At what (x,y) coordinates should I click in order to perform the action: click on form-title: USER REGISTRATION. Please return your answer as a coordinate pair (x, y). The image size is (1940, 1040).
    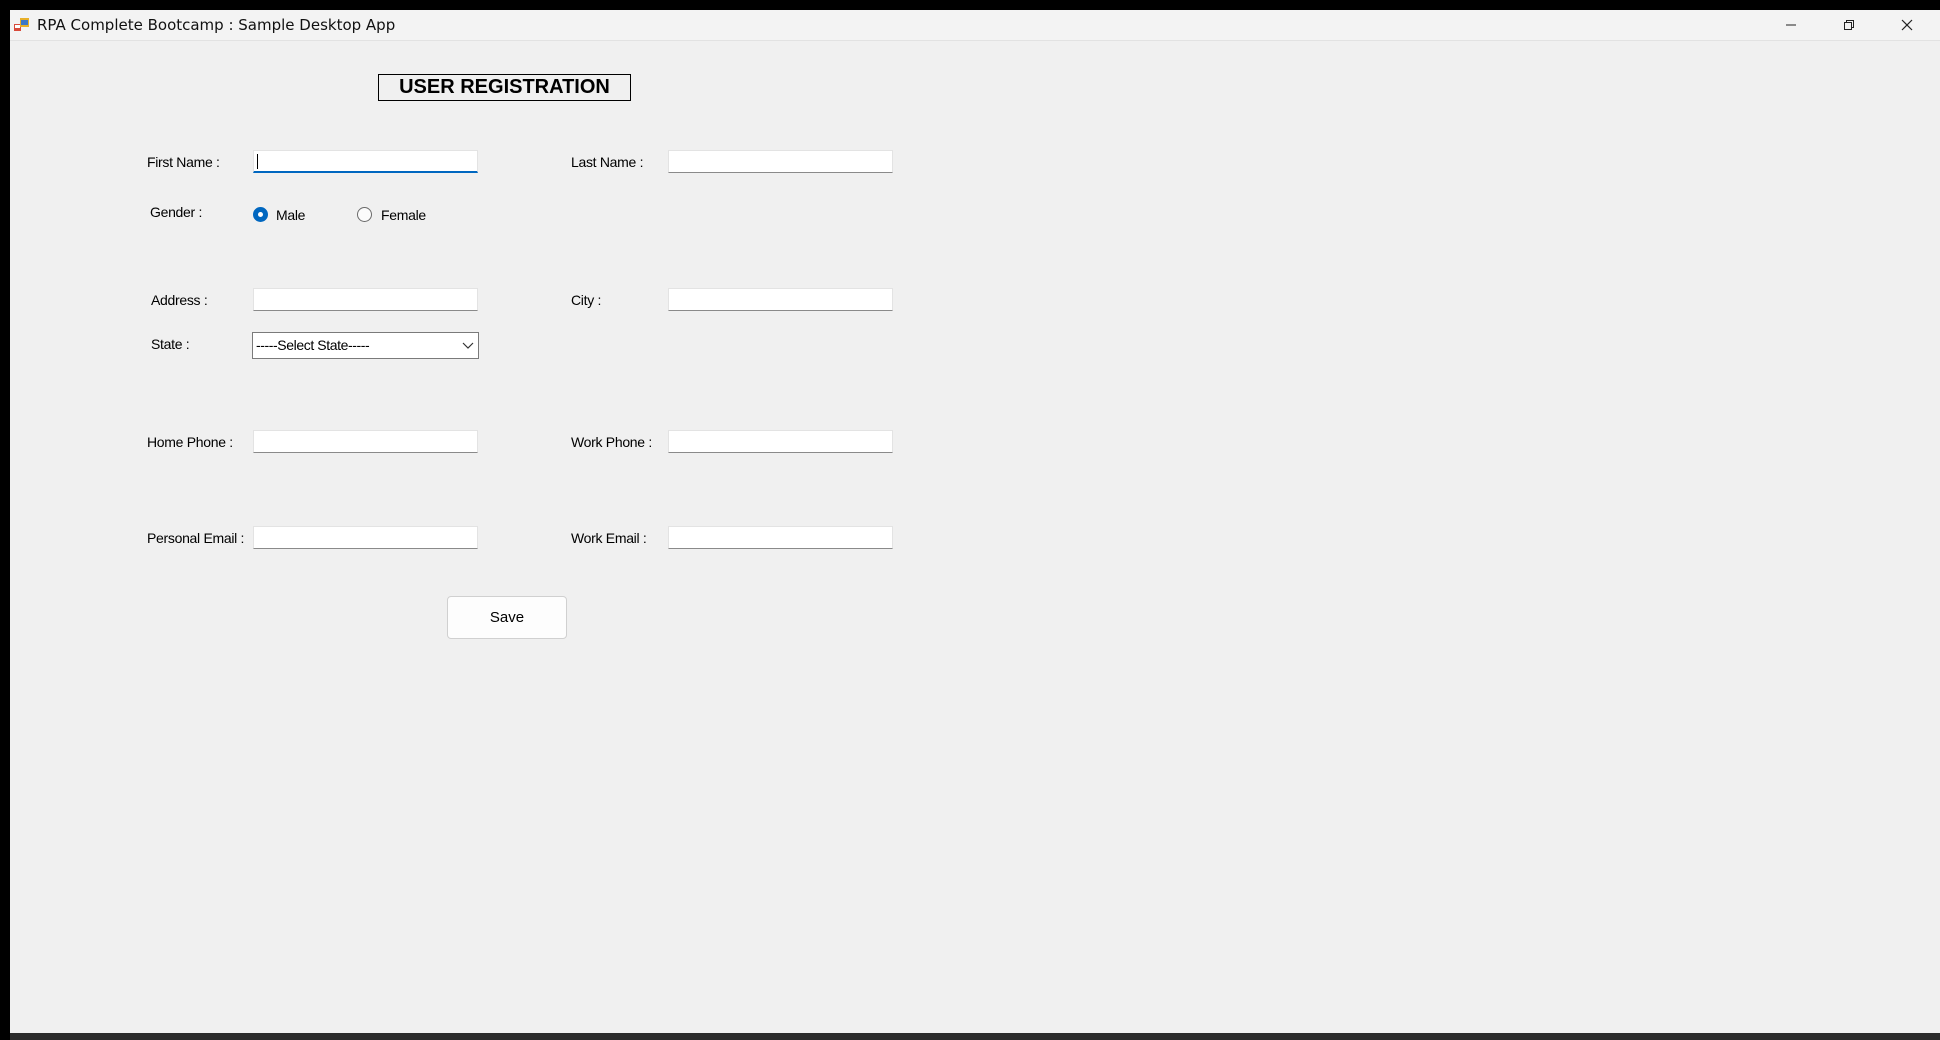
    Looking at the image, I should click on (504, 87).